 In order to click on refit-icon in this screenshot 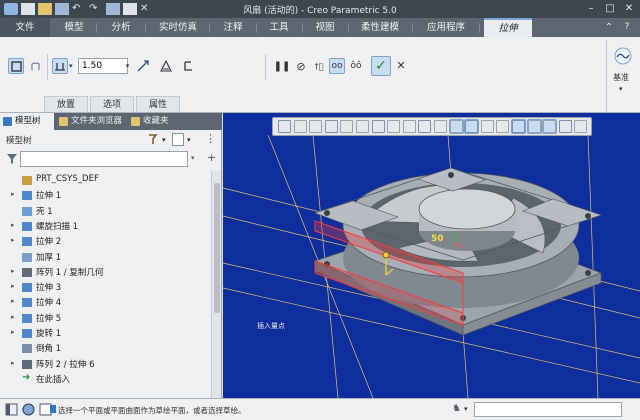, I will do `click(284, 126)`.